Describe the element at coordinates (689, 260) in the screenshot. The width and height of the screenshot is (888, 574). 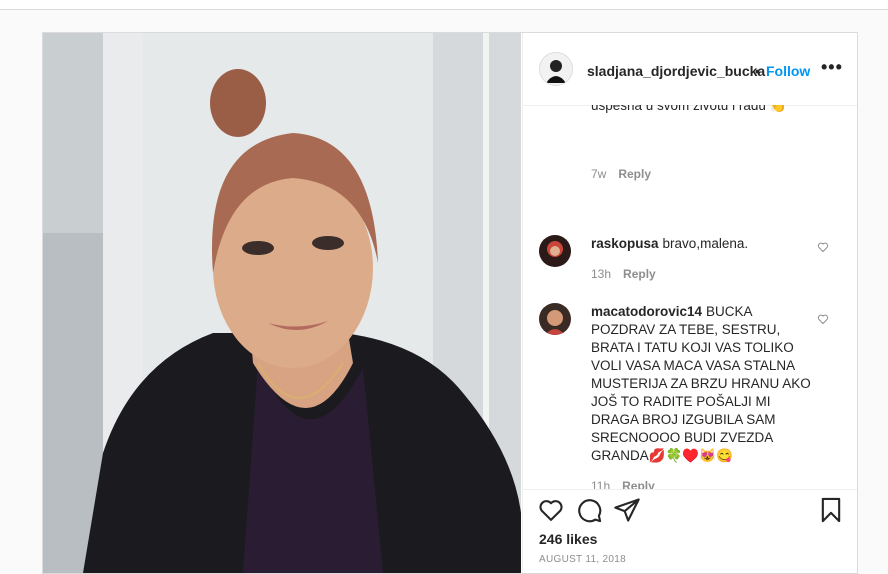
I see `comment-item: raskopusa bravo,malena. 13h Reply` at that location.